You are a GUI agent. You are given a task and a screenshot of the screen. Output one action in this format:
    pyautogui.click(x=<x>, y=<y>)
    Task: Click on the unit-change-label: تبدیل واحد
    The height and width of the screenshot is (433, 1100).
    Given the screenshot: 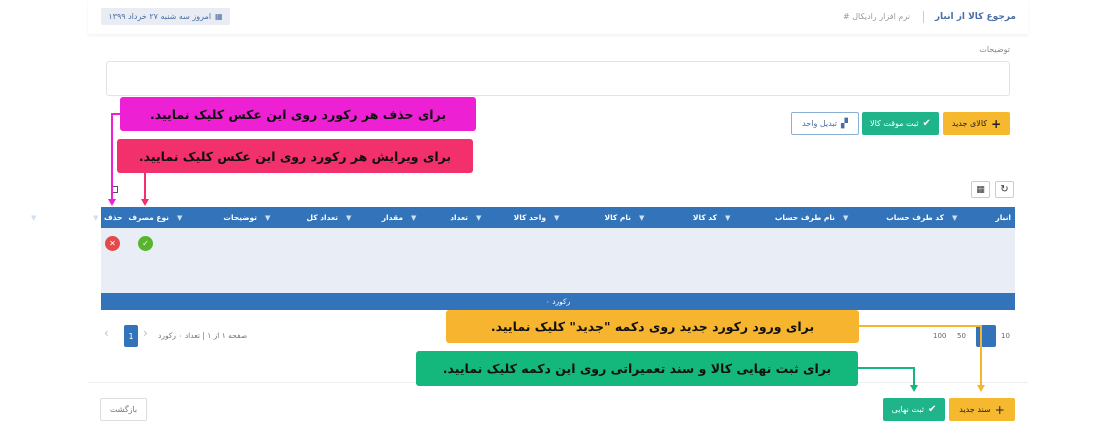 What is the action you would take?
    pyautogui.click(x=819, y=123)
    